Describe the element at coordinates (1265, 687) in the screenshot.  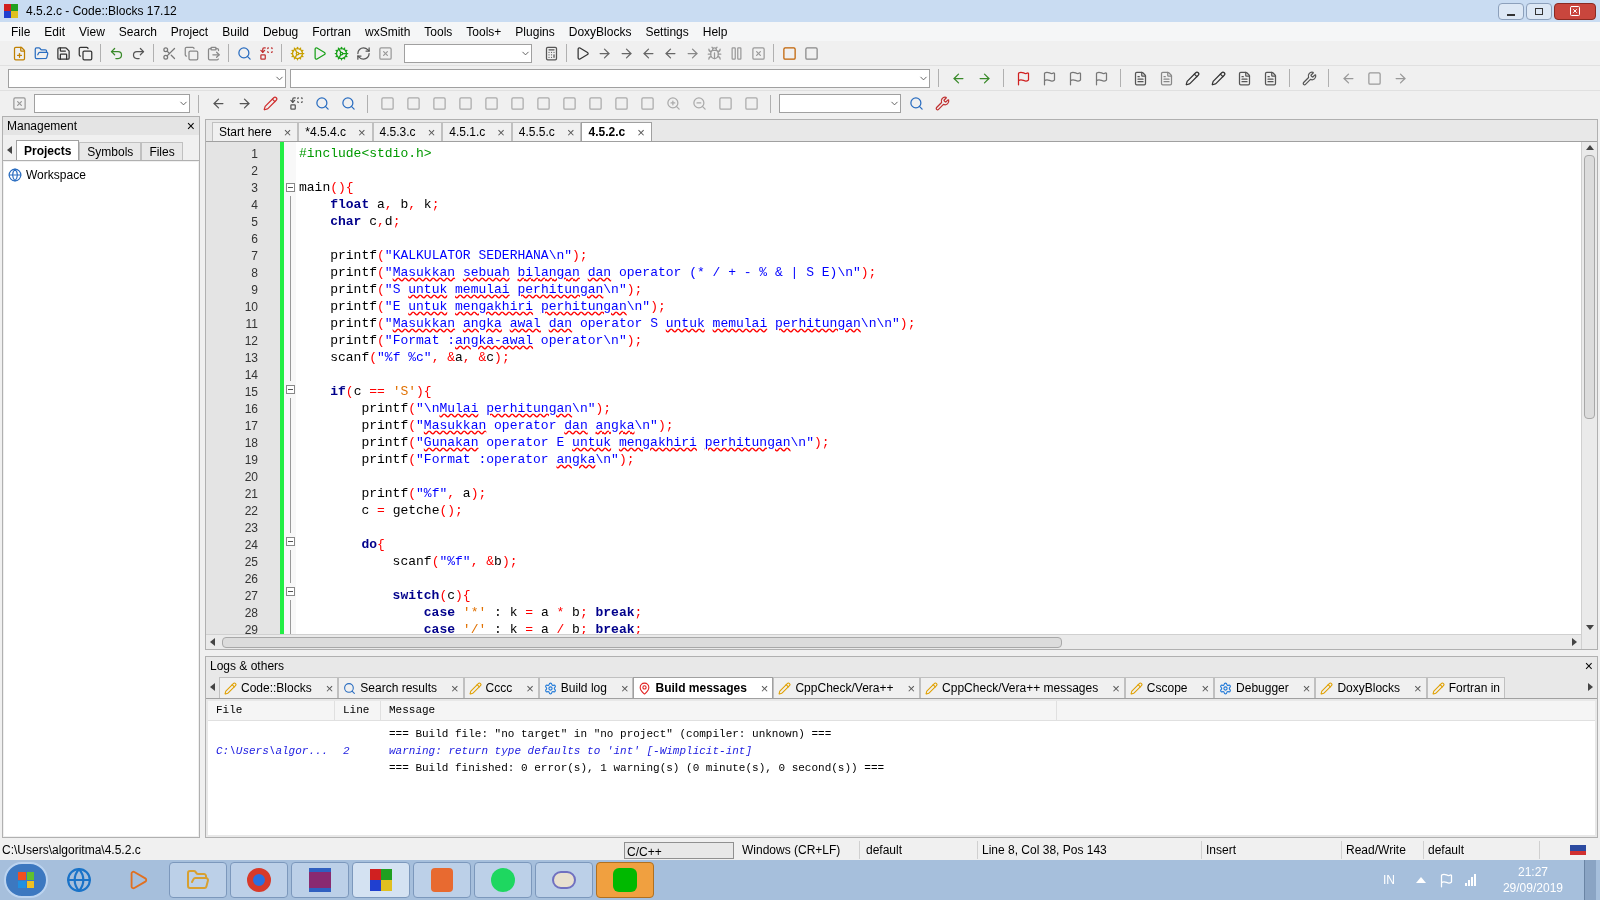
I see `log-tab: Debugger ×` at that location.